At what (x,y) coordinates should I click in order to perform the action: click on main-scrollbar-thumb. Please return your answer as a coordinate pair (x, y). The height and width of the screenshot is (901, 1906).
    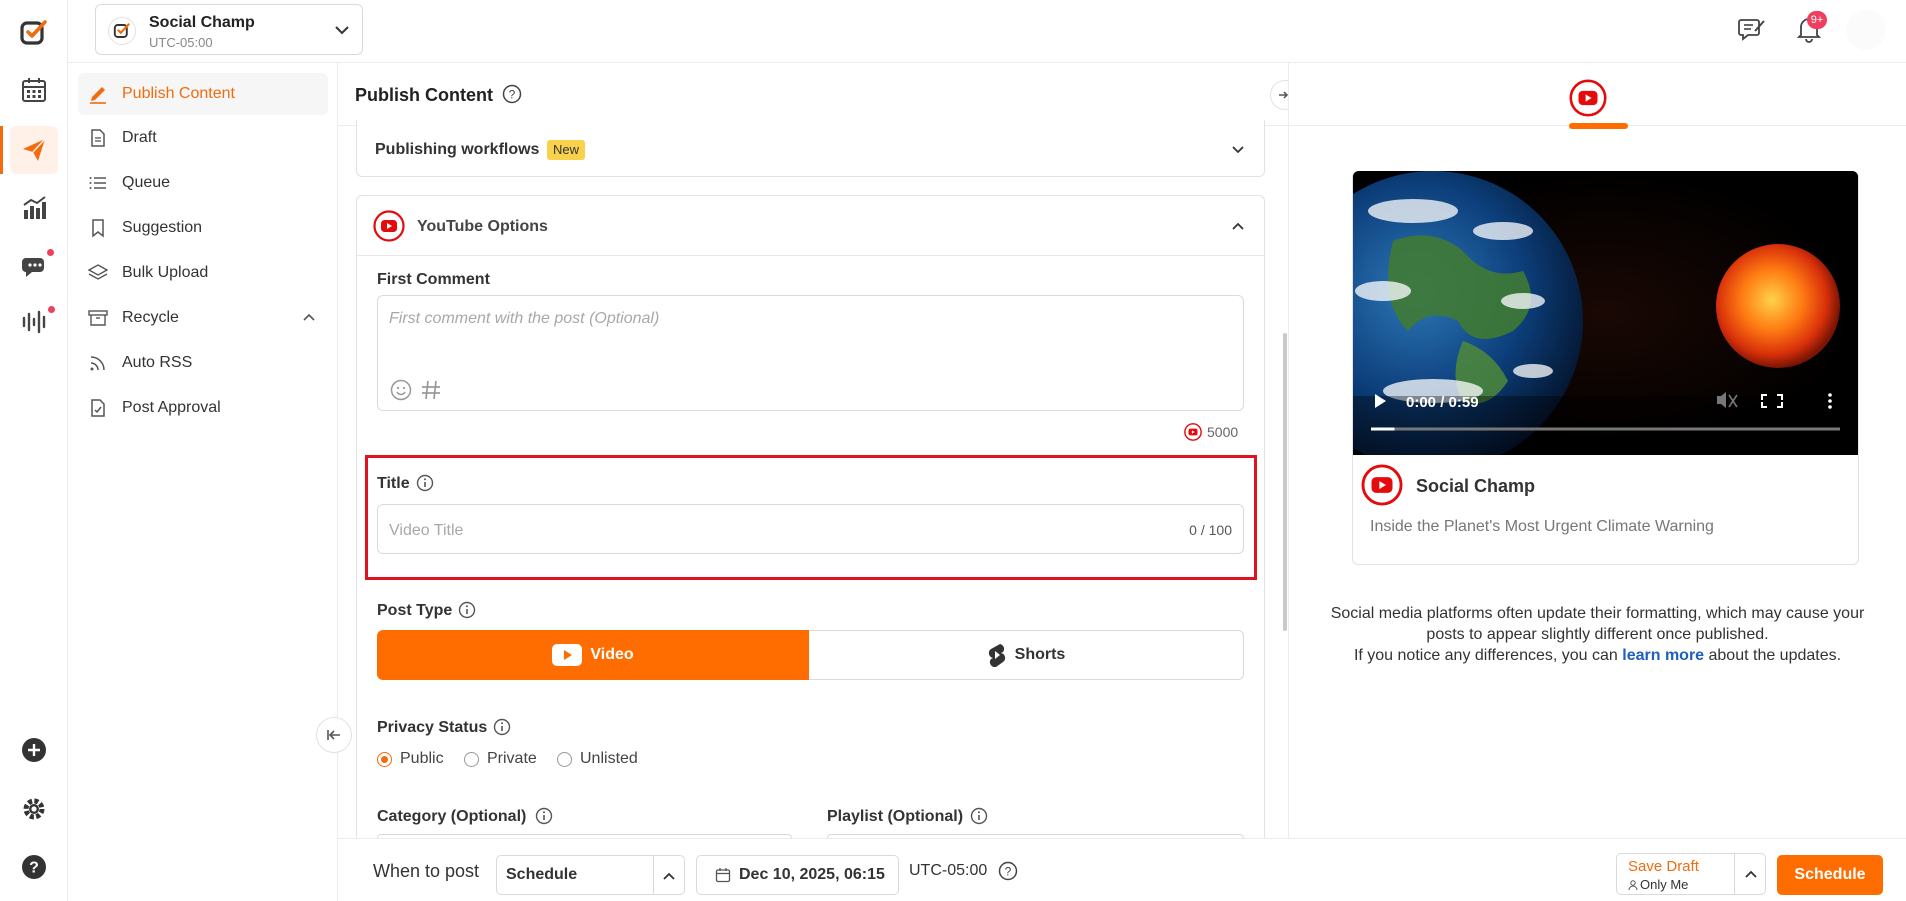
    Looking at the image, I should click on (1285, 482).